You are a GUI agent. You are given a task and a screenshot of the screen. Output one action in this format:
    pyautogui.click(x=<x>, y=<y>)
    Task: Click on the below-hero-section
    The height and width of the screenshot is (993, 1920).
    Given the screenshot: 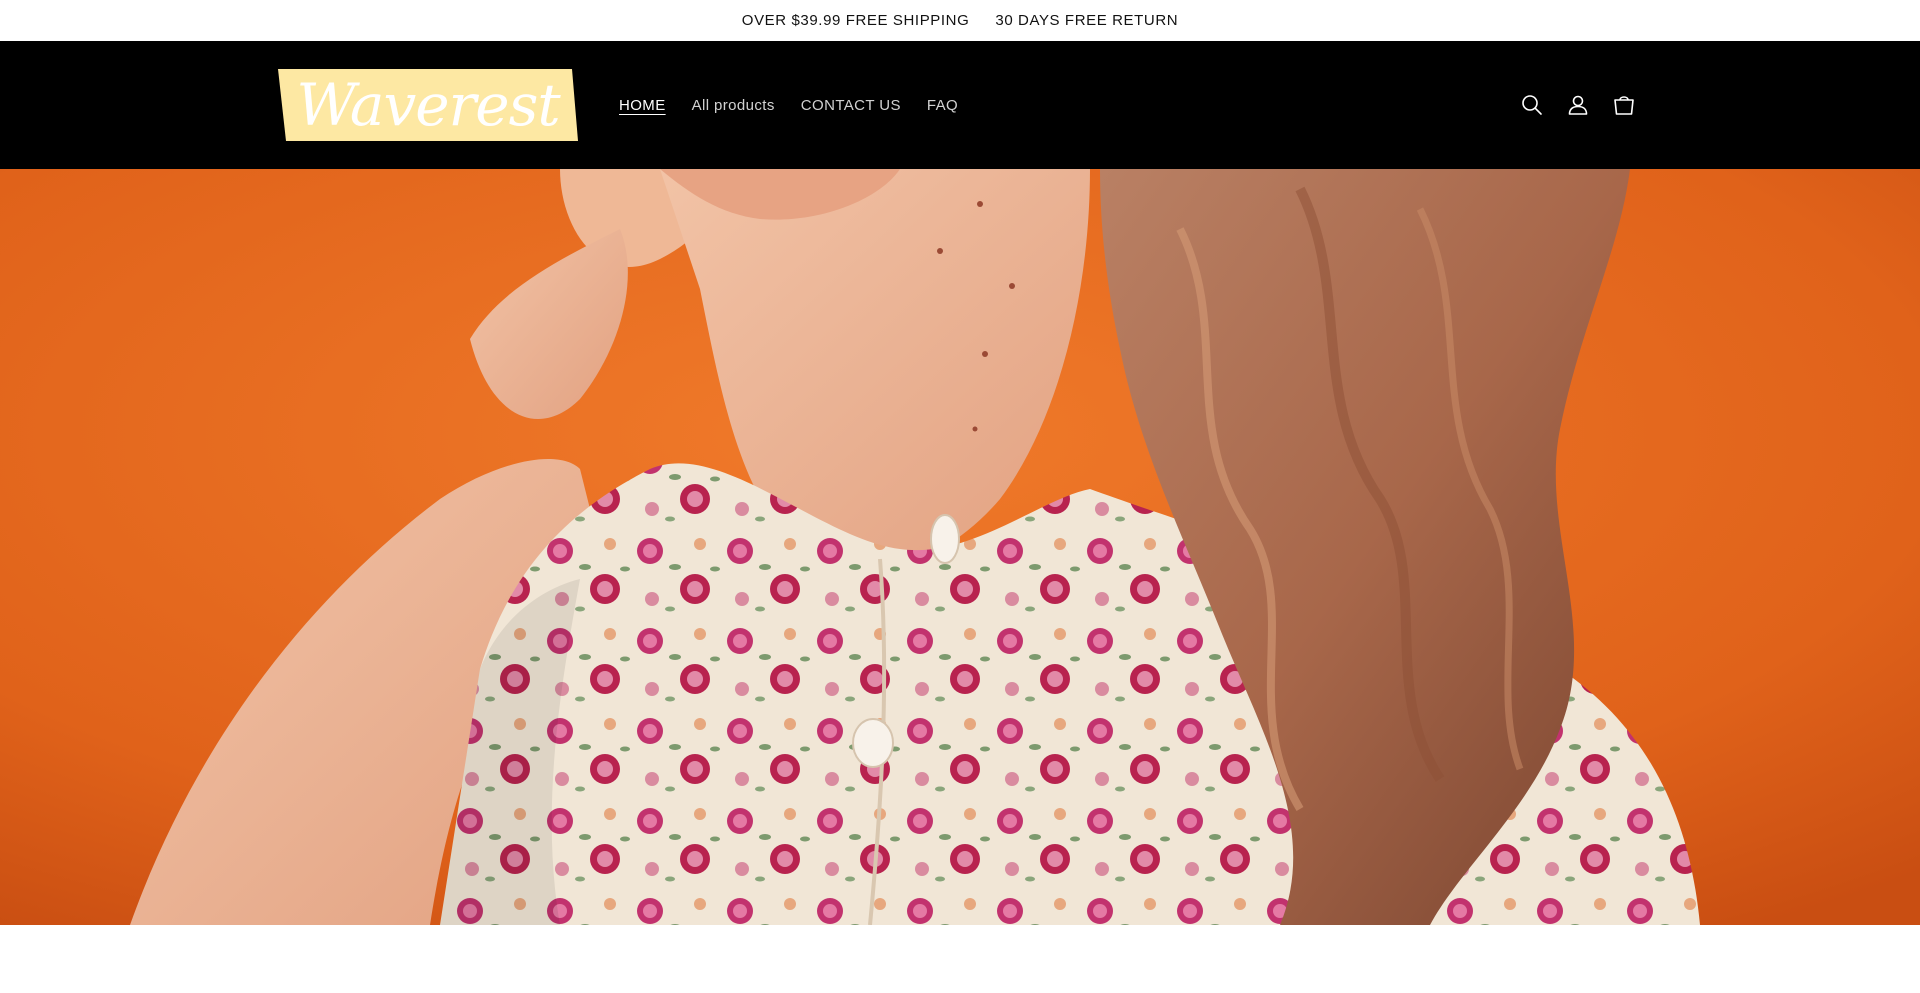 What is the action you would take?
    pyautogui.click(x=960, y=959)
    